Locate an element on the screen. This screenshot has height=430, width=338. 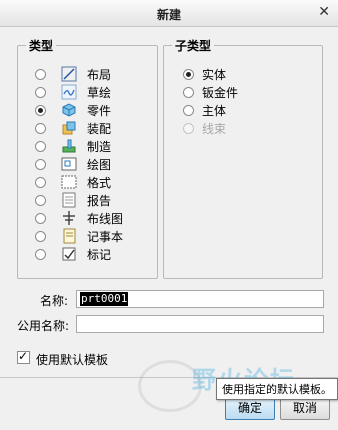
type-option-9: 记事本 is located at coordinates (79, 236).